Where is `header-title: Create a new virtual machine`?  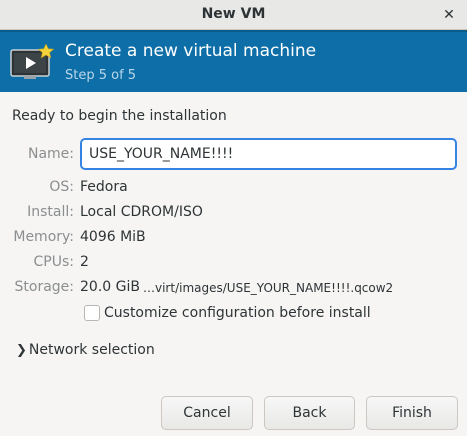
header-title: Create a new virtual machine is located at coordinates (191, 51).